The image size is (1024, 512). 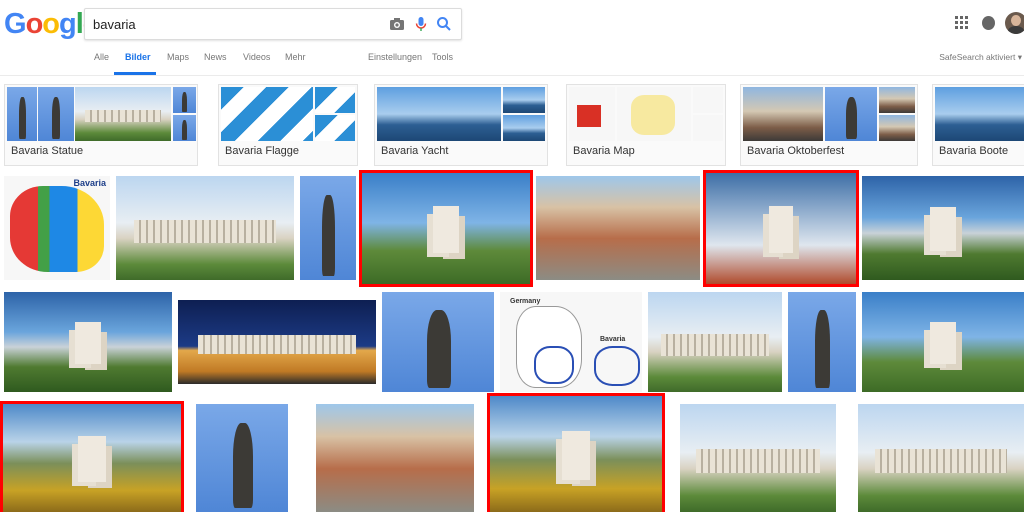 I want to click on tab-all: Alle, so click(x=101, y=57).